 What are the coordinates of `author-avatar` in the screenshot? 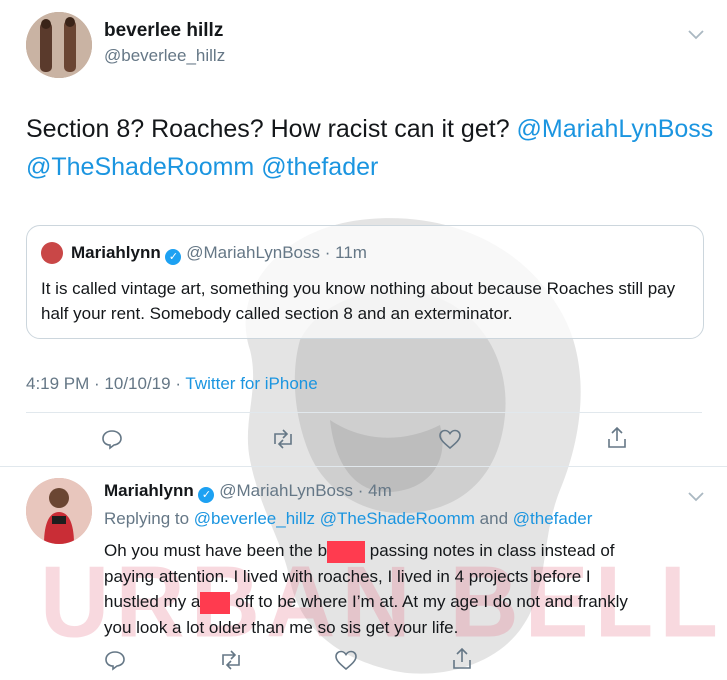 It's located at (59, 45).